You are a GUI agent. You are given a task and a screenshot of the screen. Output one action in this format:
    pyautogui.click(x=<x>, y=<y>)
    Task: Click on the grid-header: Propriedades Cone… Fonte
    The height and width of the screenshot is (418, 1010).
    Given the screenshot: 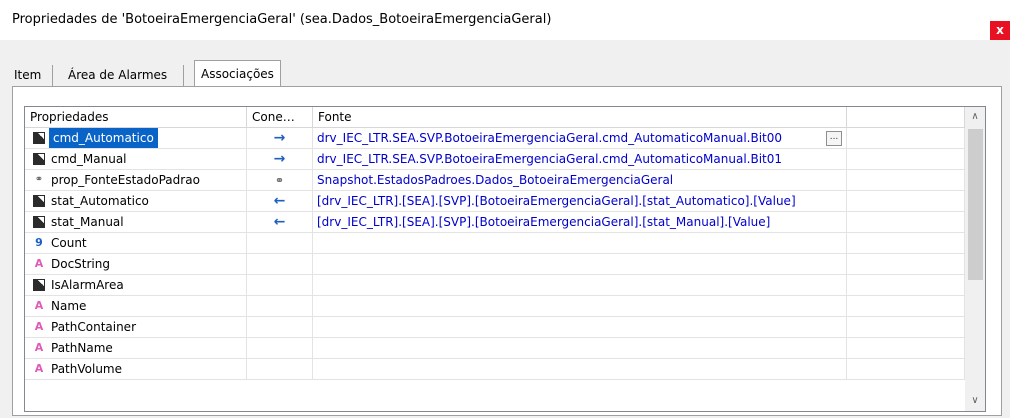 What is the action you would take?
    pyautogui.click(x=495, y=117)
    